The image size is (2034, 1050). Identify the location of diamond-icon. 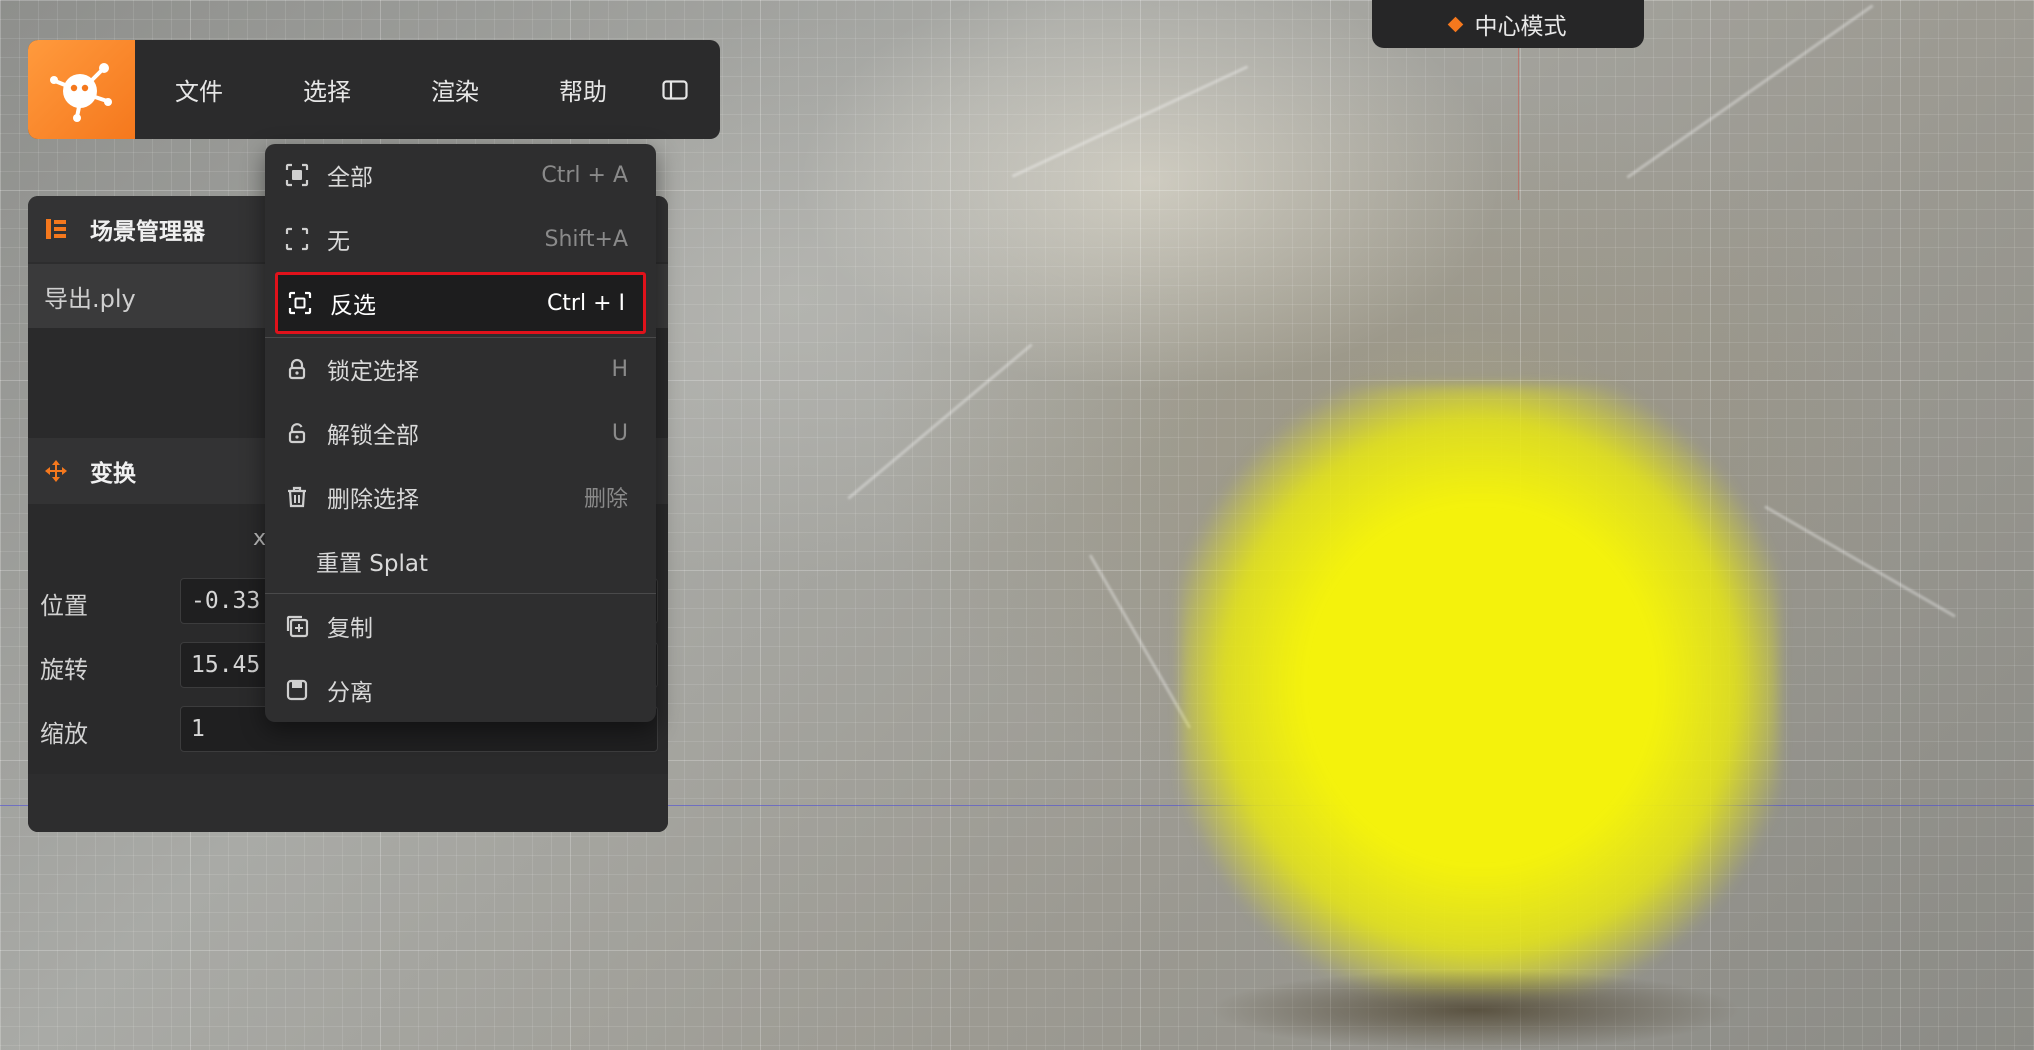
(1455, 24).